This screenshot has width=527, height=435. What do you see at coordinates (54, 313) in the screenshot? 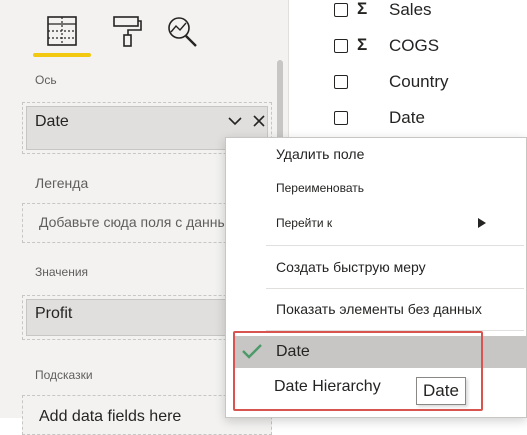
I see `values-field-name: Profit` at bounding box center [54, 313].